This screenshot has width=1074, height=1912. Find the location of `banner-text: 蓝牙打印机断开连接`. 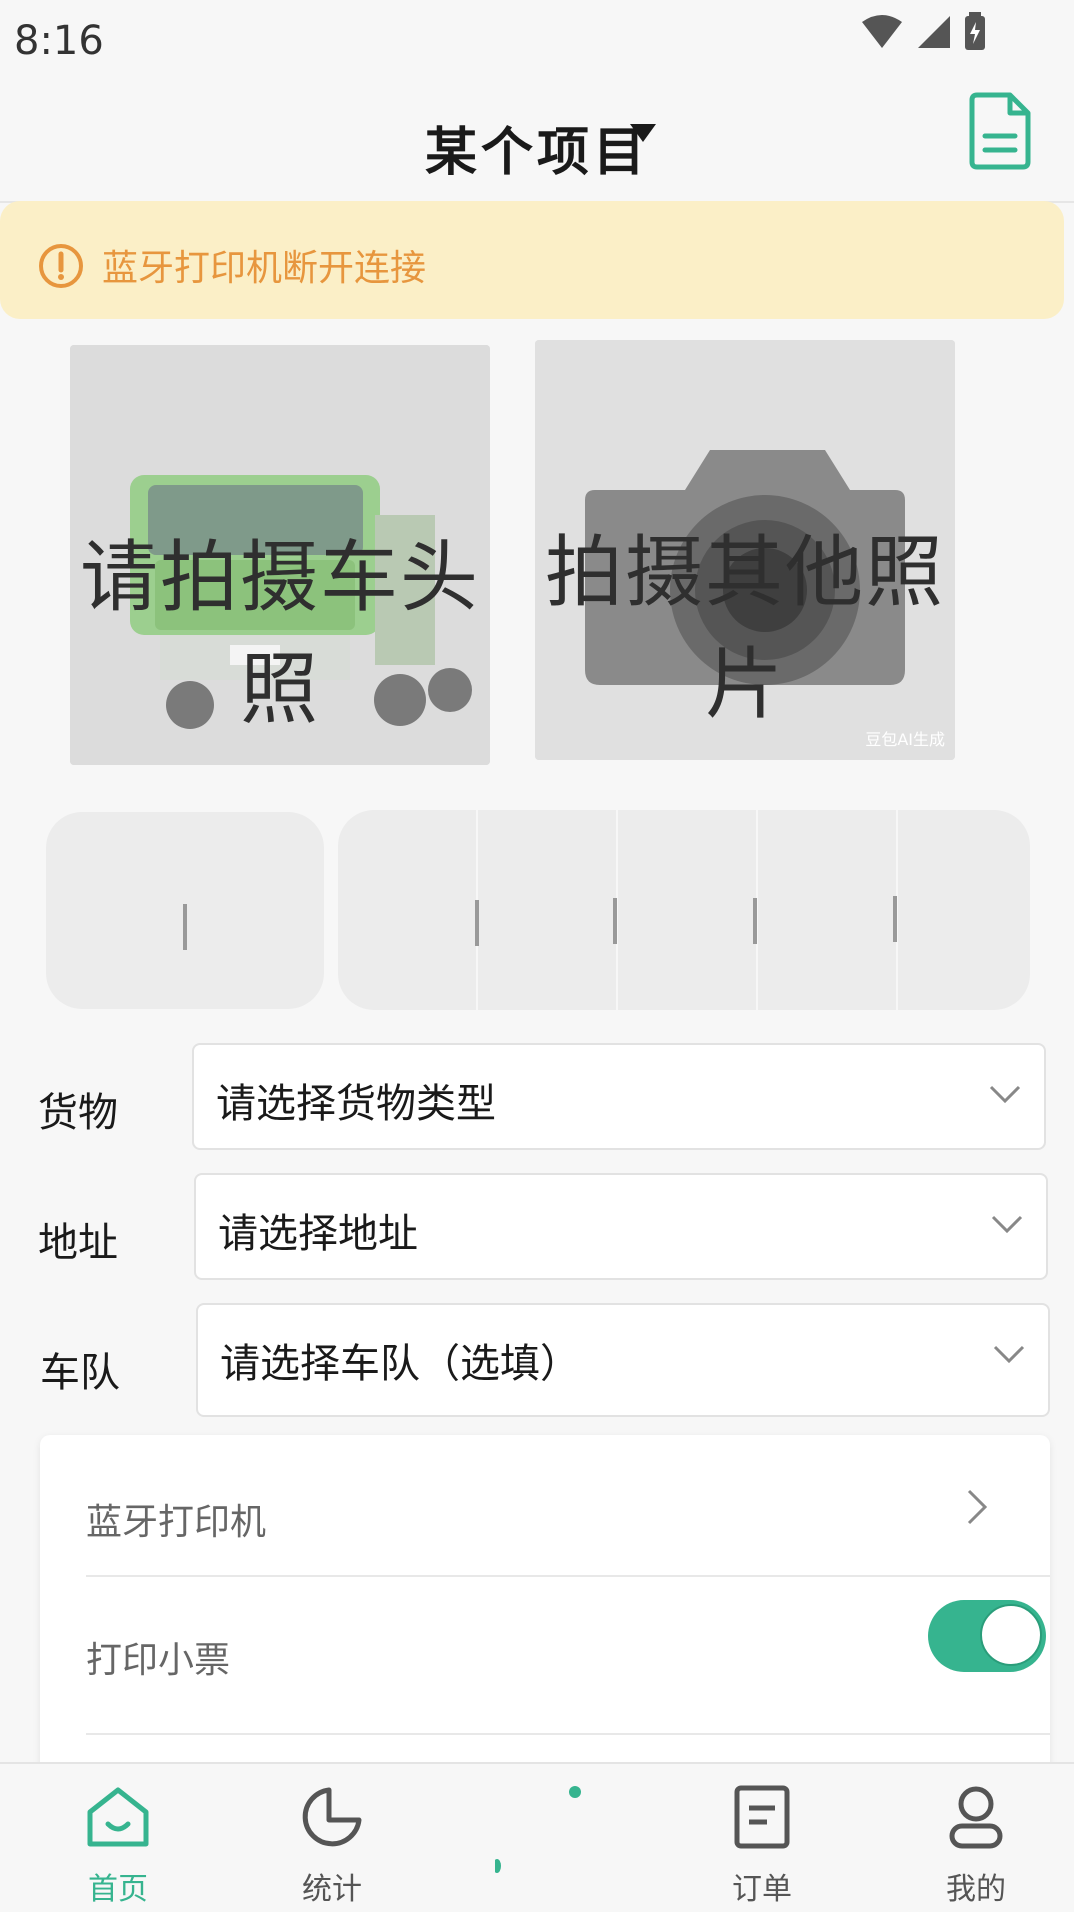

banner-text: 蓝牙打印机断开连接 is located at coordinates (264, 268).